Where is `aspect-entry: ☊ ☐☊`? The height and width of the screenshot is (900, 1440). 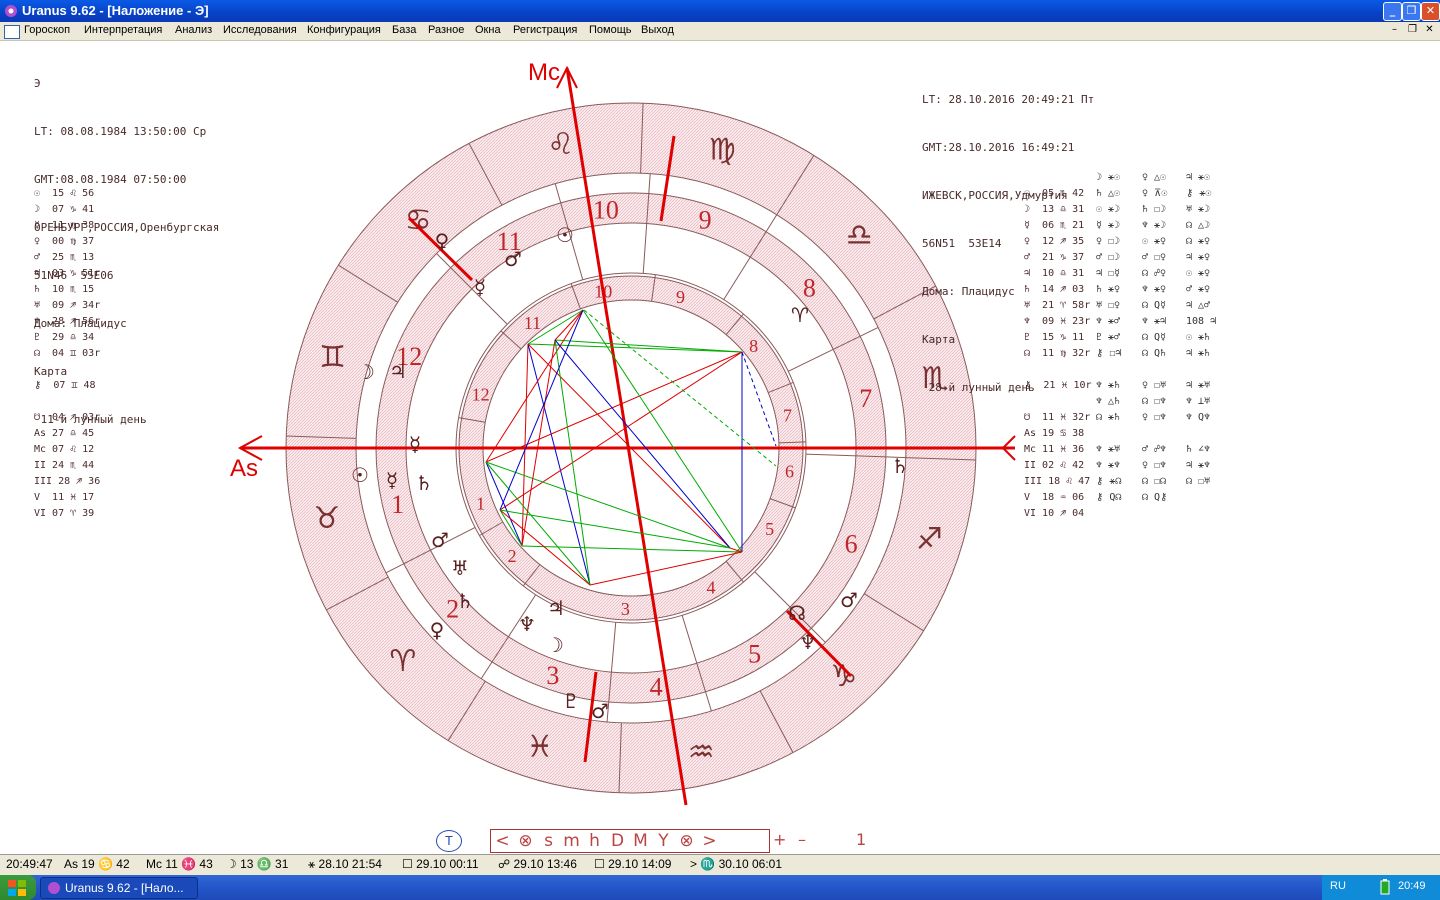 aspect-entry: ☊ ☐☊ is located at coordinates (1154, 481).